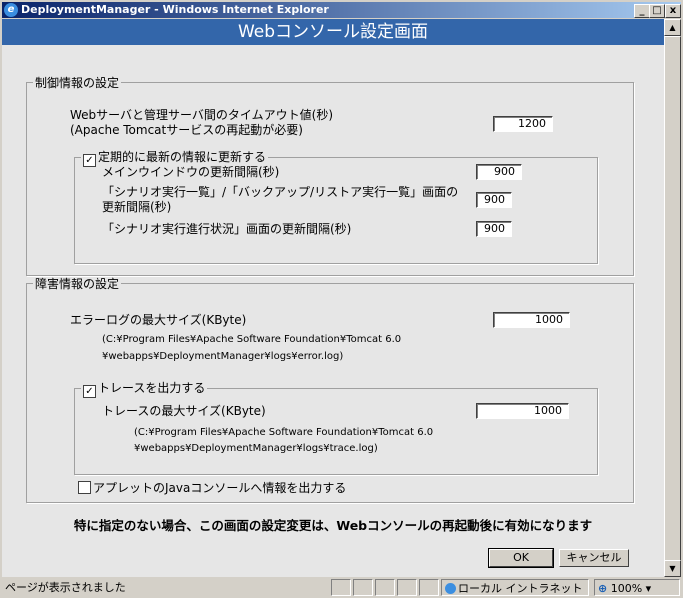 The width and height of the screenshot is (683, 598). What do you see at coordinates (450, 588) in the screenshot?
I see `intranet-zone-icon` at bounding box center [450, 588].